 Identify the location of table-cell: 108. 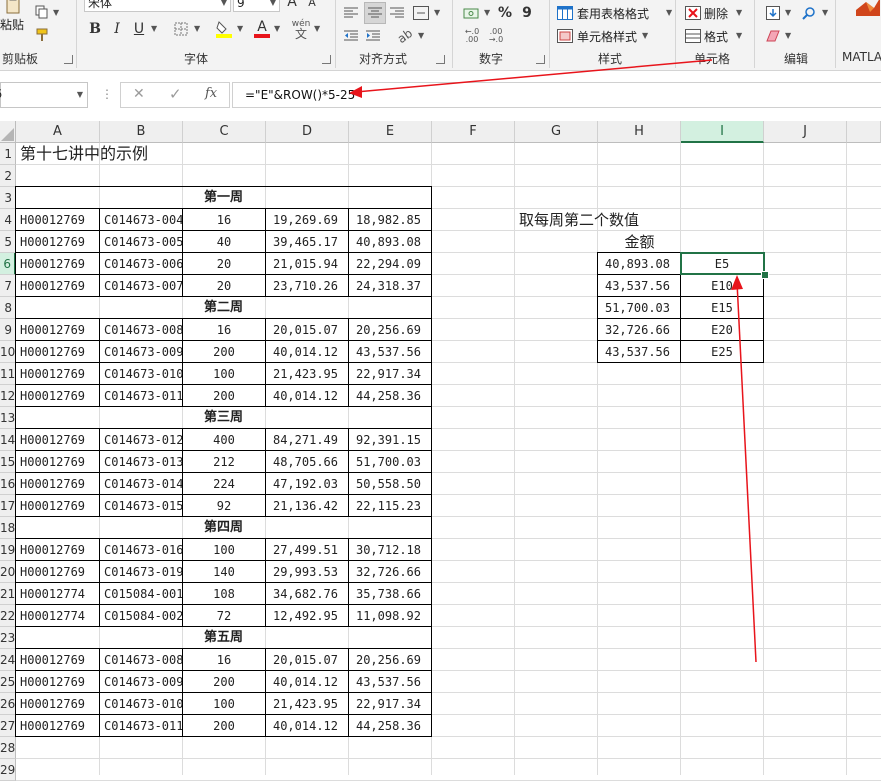
(224, 593).